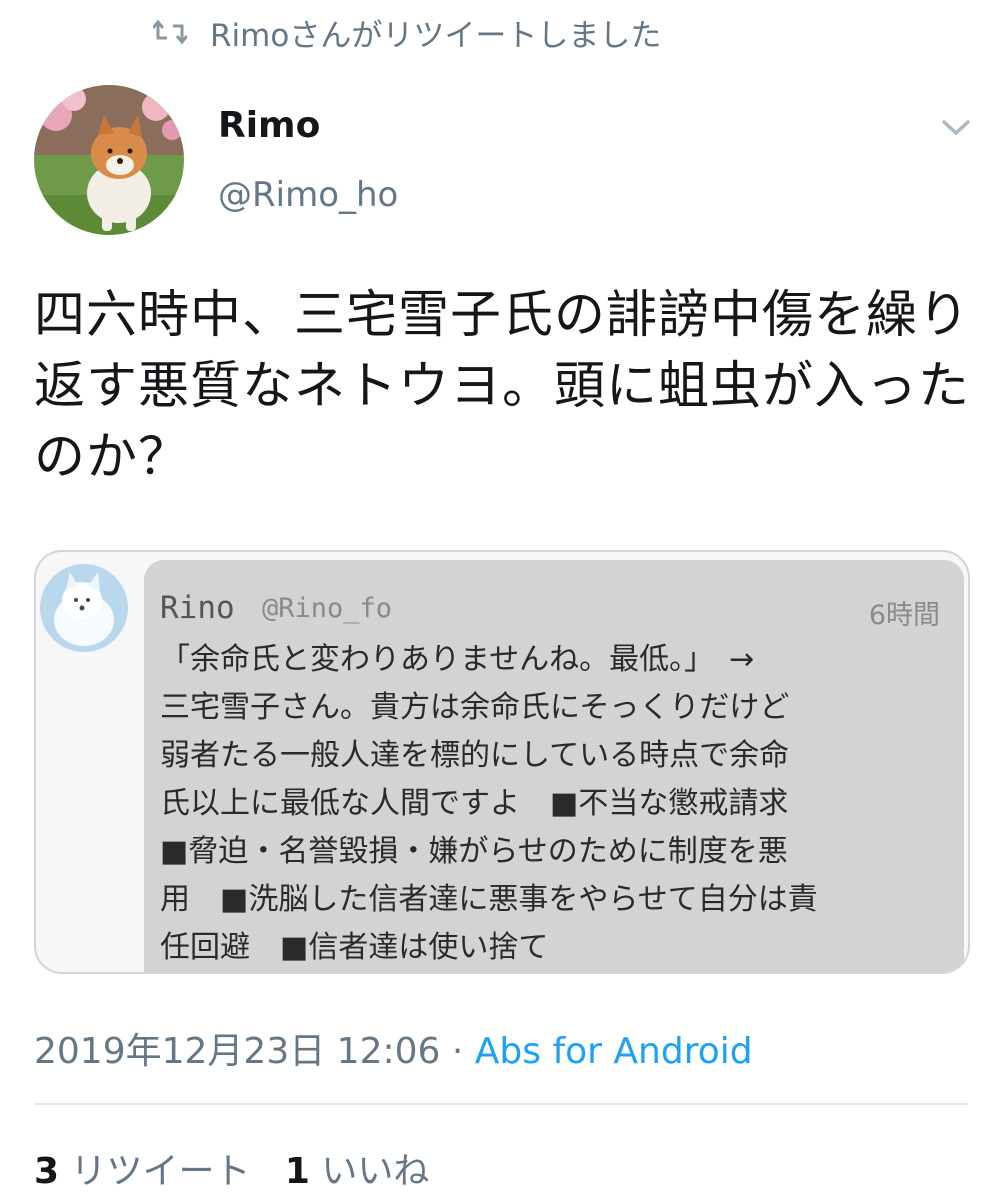  What do you see at coordinates (170, 32) in the screenshot?
I see `retweet-icon` at bounding box center [170, 32].